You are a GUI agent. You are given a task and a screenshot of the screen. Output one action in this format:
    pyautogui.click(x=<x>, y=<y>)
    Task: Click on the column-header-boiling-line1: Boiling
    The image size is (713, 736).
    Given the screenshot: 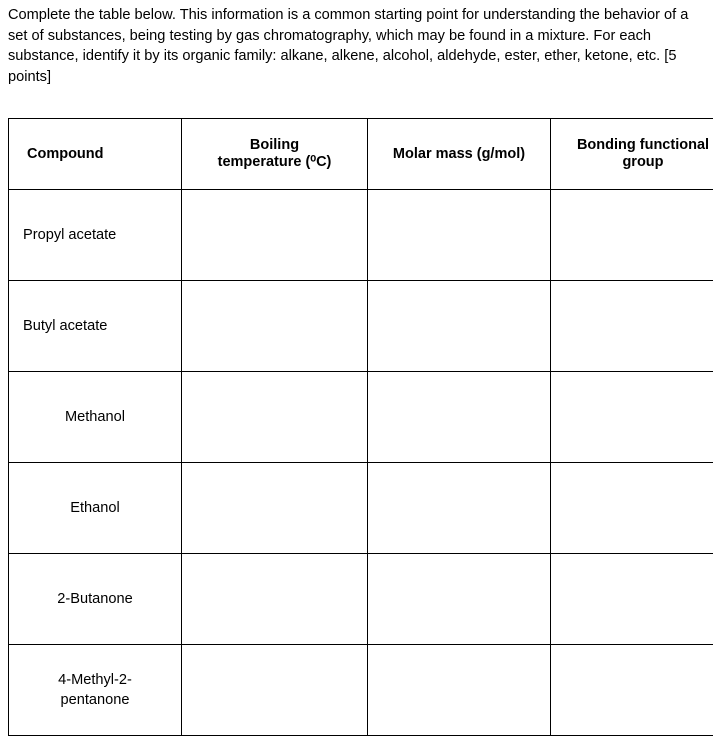 What is the action you would take?
    pyautogui.click(x=274, y=145)
    